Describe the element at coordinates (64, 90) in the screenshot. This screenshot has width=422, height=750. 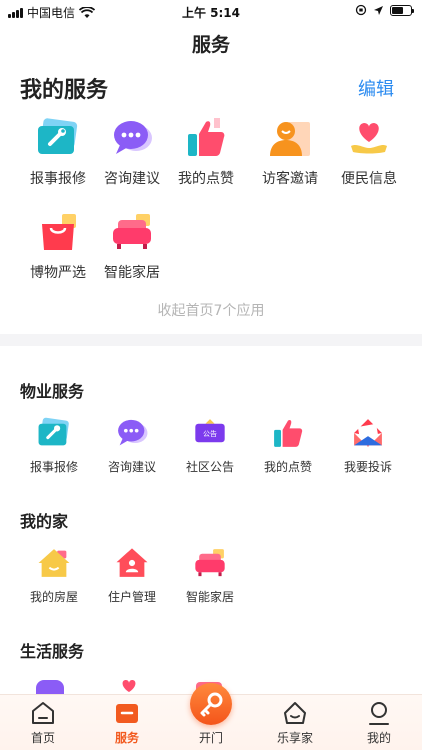
I see `my-services-title: 我的服务` at that location.